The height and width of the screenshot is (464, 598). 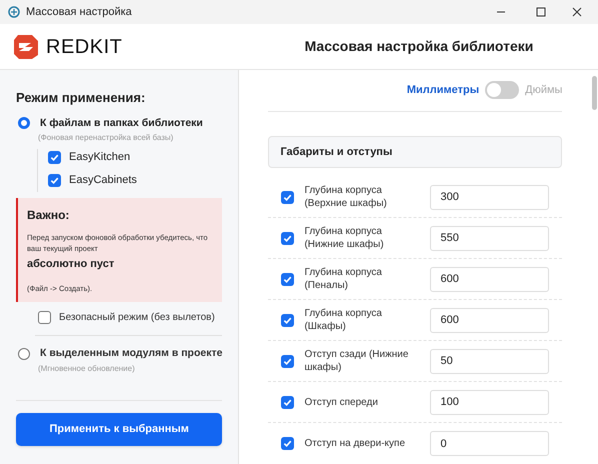 What do you see at coordinates (490, 197) in the screenshot?
I see `value-field: 300` at bounding box center [490, 197].